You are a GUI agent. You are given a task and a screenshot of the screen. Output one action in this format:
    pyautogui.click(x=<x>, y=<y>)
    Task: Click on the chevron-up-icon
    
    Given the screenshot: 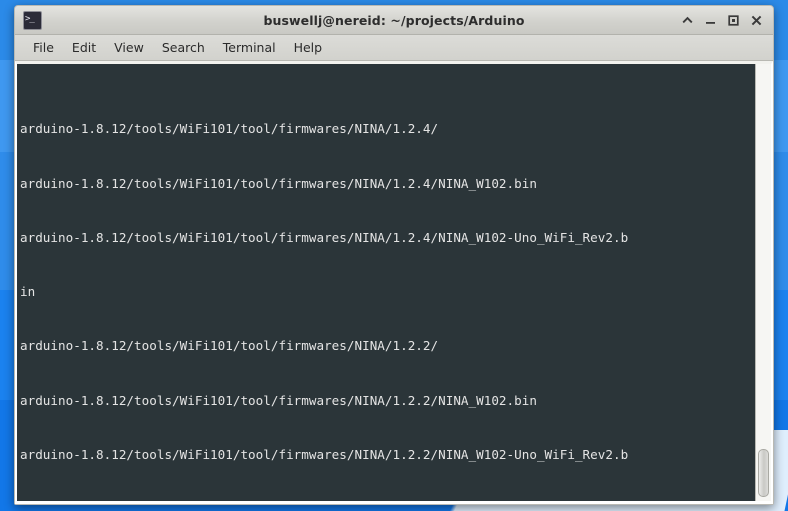 What is the action you would take?
    pyautogui.click(x=687, y=19)
    